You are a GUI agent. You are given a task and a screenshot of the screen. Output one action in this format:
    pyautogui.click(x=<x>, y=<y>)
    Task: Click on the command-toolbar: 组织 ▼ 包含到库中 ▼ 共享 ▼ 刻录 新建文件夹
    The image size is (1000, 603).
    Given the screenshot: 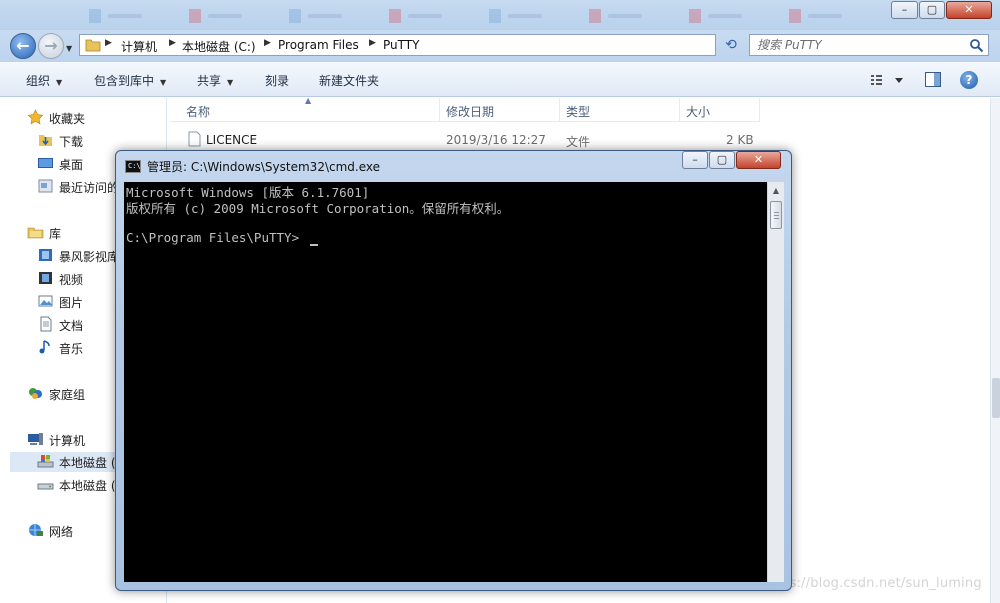 What is the action you would take?
    pyautogui.click(x=500, y=79)
    